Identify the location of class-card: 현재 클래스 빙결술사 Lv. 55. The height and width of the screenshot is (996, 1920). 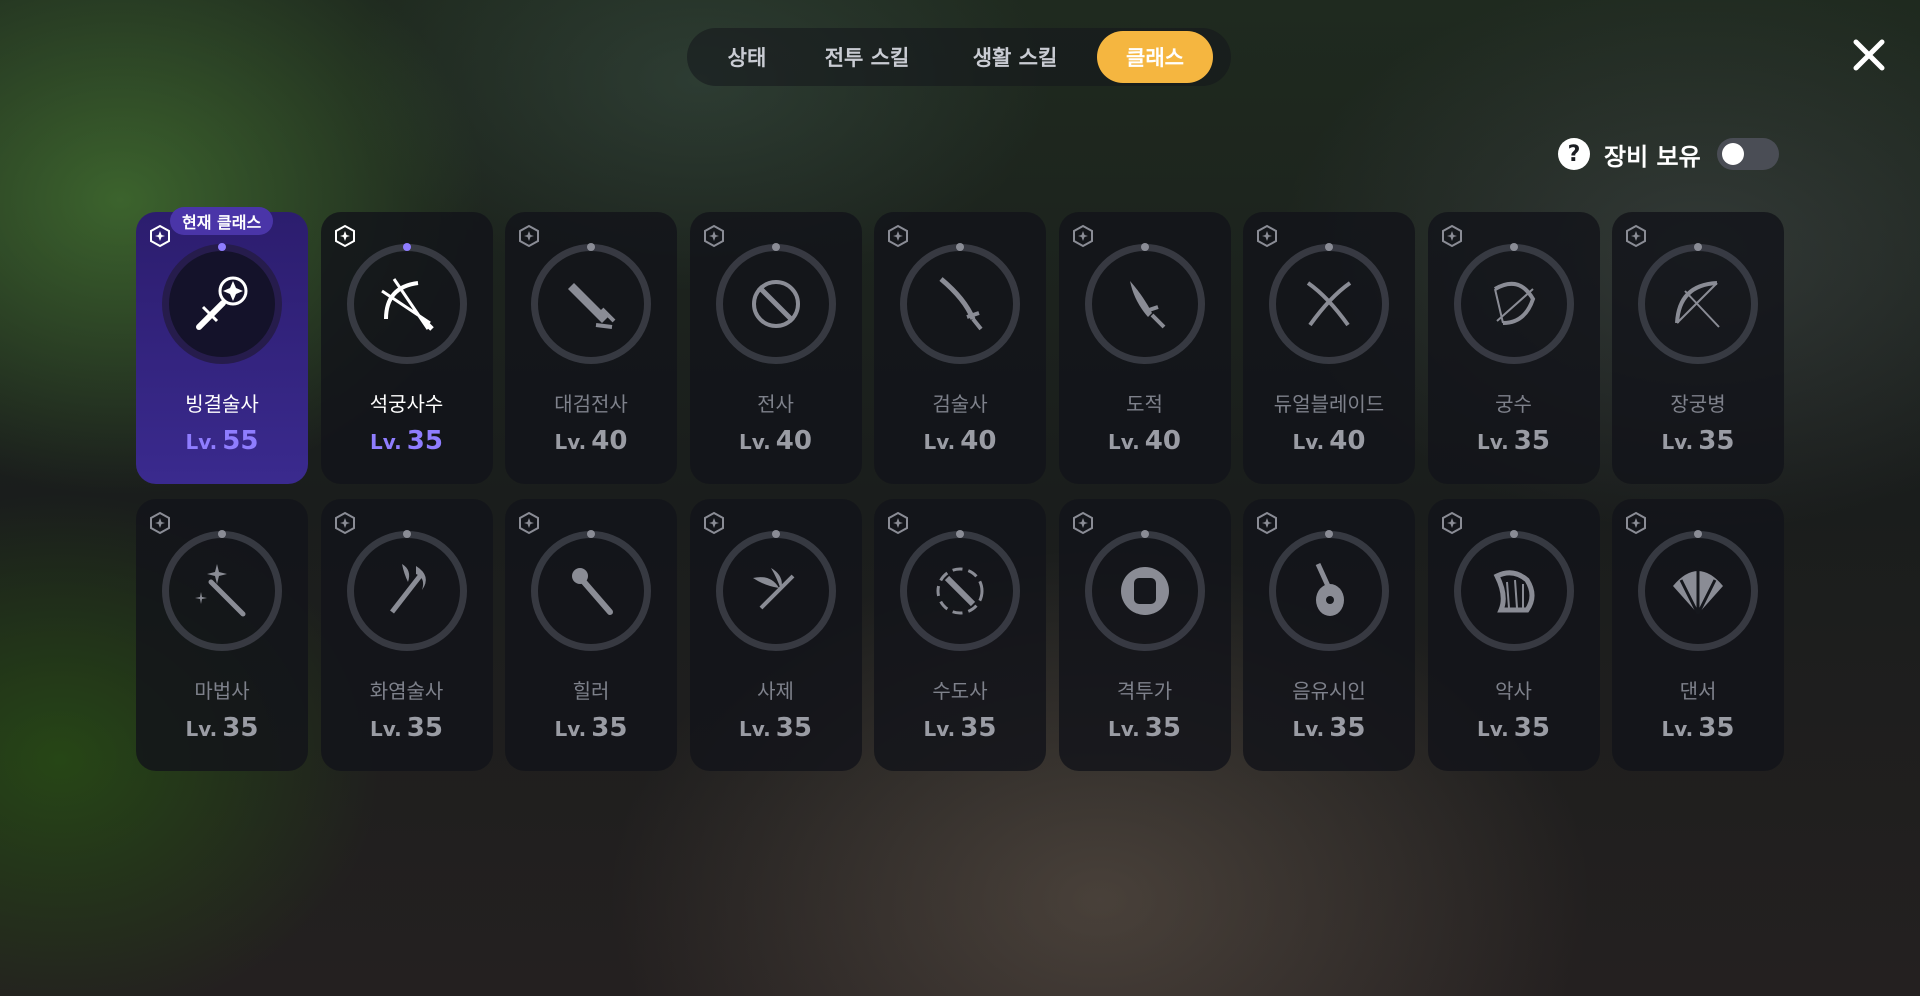
(222, 345).